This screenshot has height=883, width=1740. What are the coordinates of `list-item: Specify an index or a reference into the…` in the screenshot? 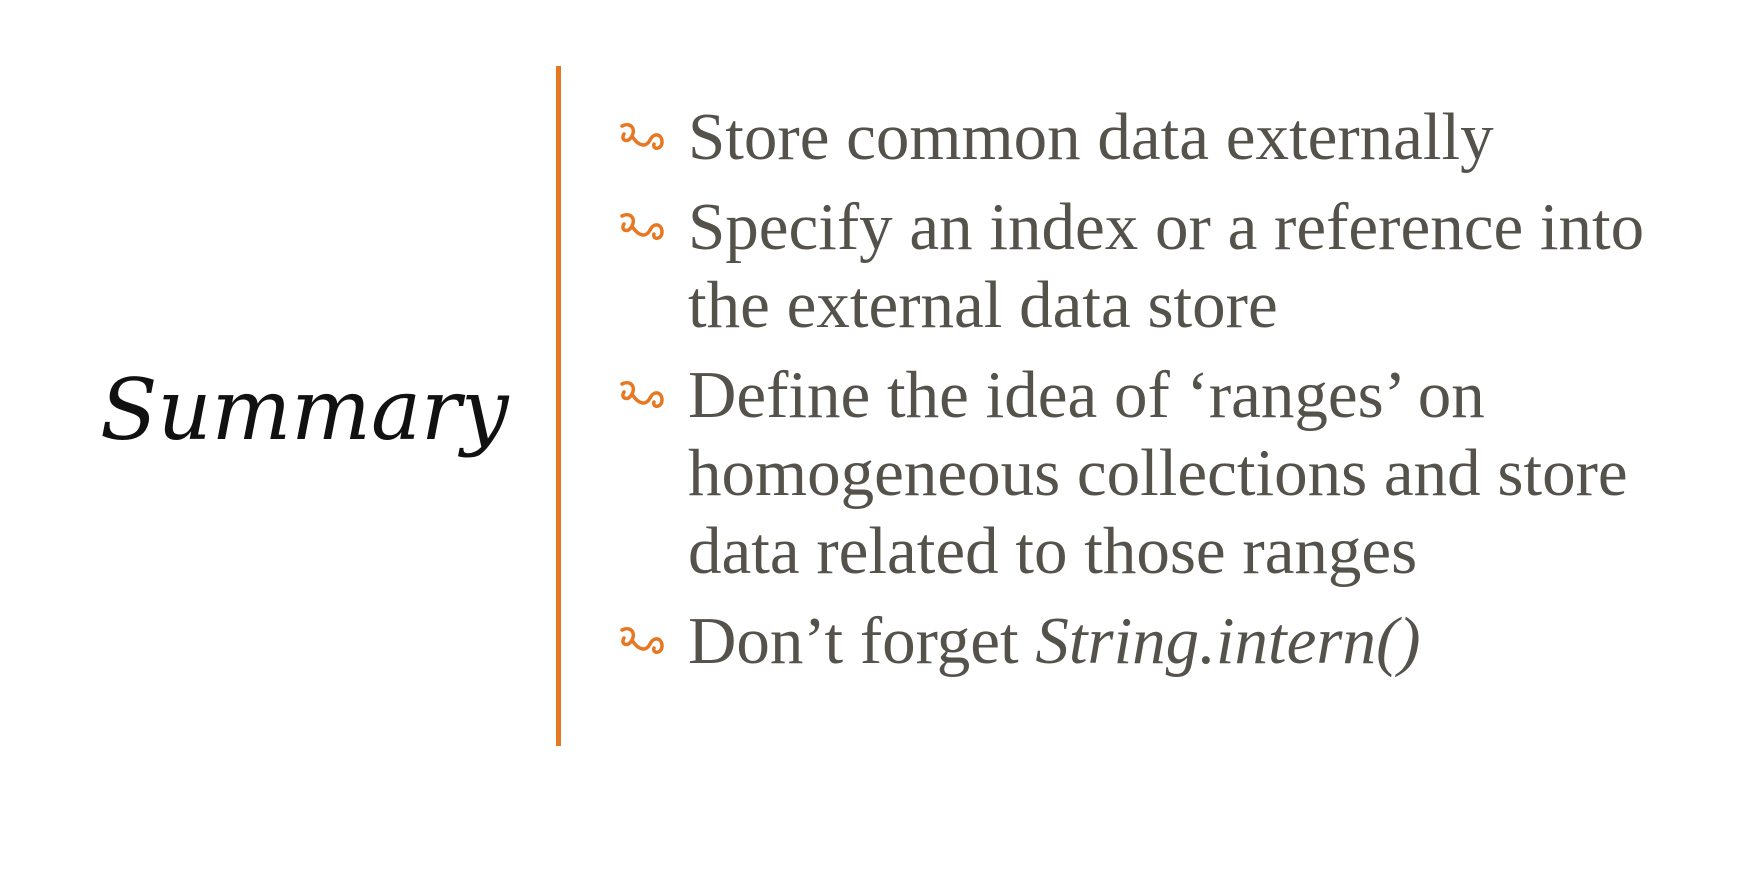 It's located at (1166, 266).